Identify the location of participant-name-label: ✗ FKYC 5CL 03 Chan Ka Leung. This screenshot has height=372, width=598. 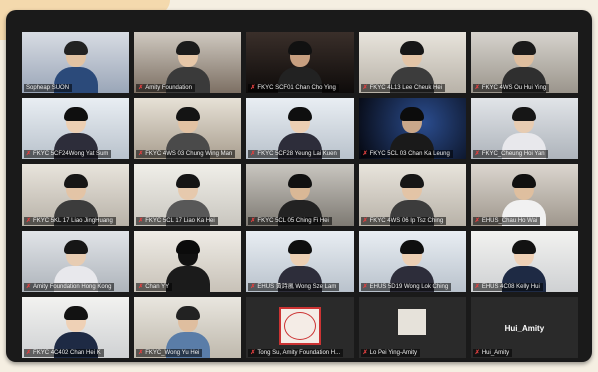
(406, 154).